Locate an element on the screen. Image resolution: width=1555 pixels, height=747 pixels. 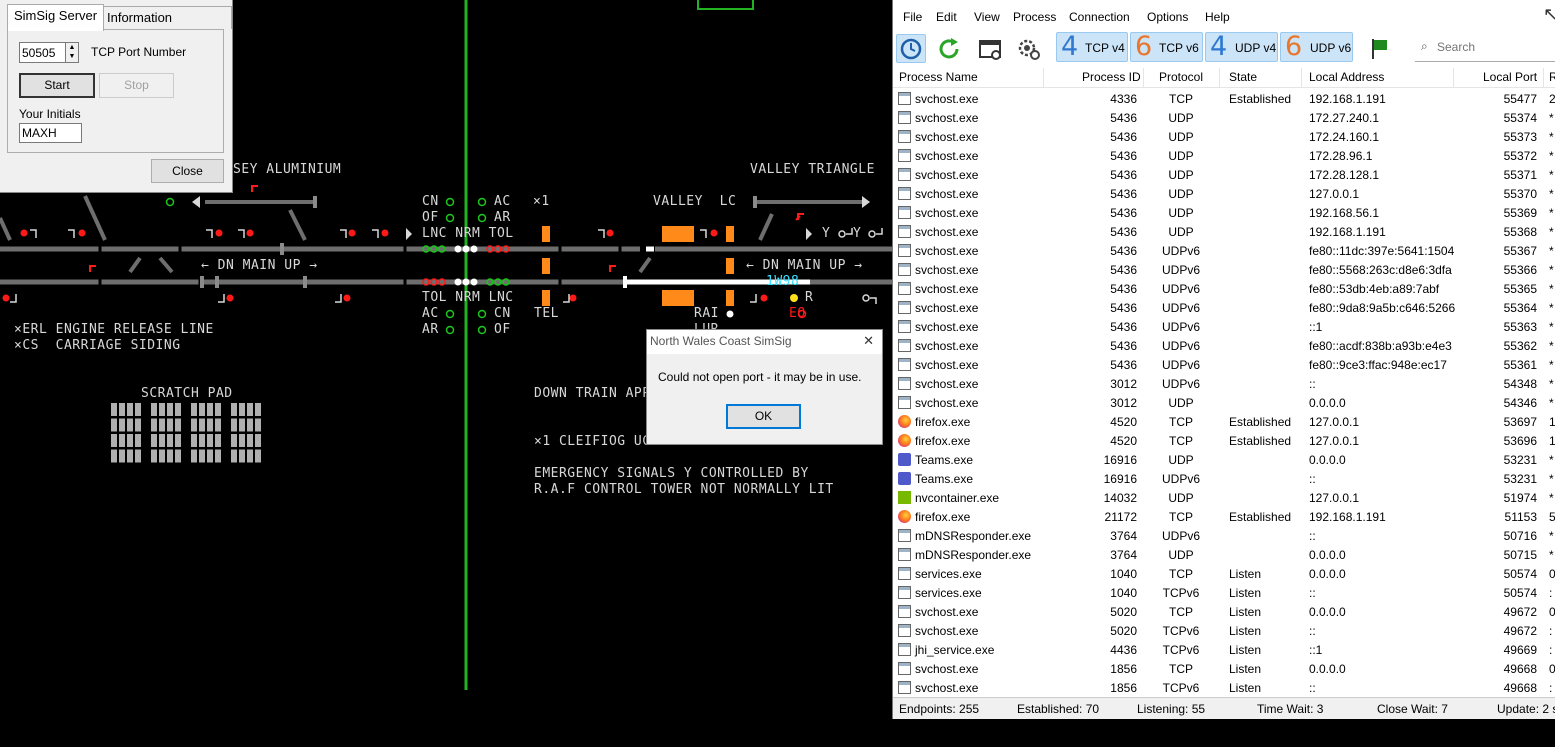
label-aluminium: SEY ALUMINIUM is located at coordinates (287, 169).